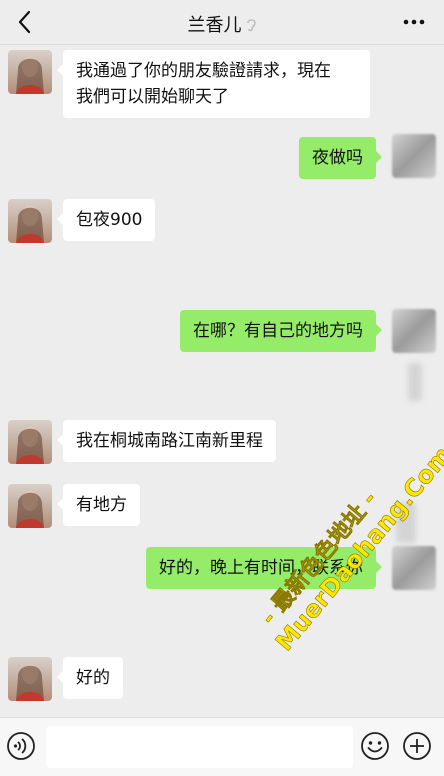 The height and width of the screenshot is (776, 444). I want to click on message-input, so click(199, 747).